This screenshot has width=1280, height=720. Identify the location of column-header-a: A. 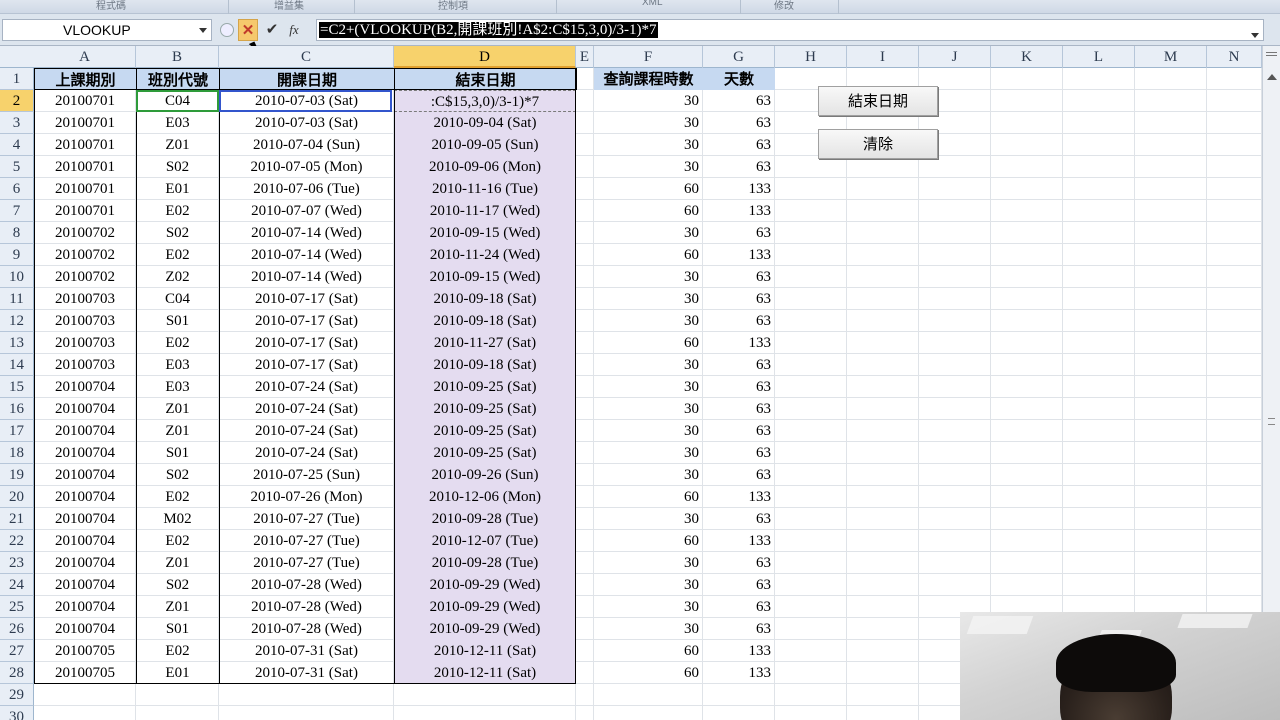
(85, 57).